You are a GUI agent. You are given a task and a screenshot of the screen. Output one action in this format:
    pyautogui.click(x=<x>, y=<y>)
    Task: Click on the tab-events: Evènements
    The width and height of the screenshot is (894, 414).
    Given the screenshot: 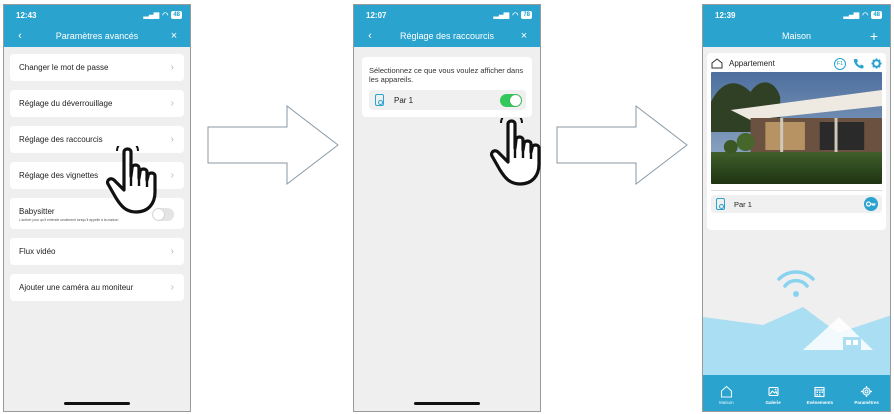 What is the action you would take?
    pyautogui.click(x=820, y=395)
    